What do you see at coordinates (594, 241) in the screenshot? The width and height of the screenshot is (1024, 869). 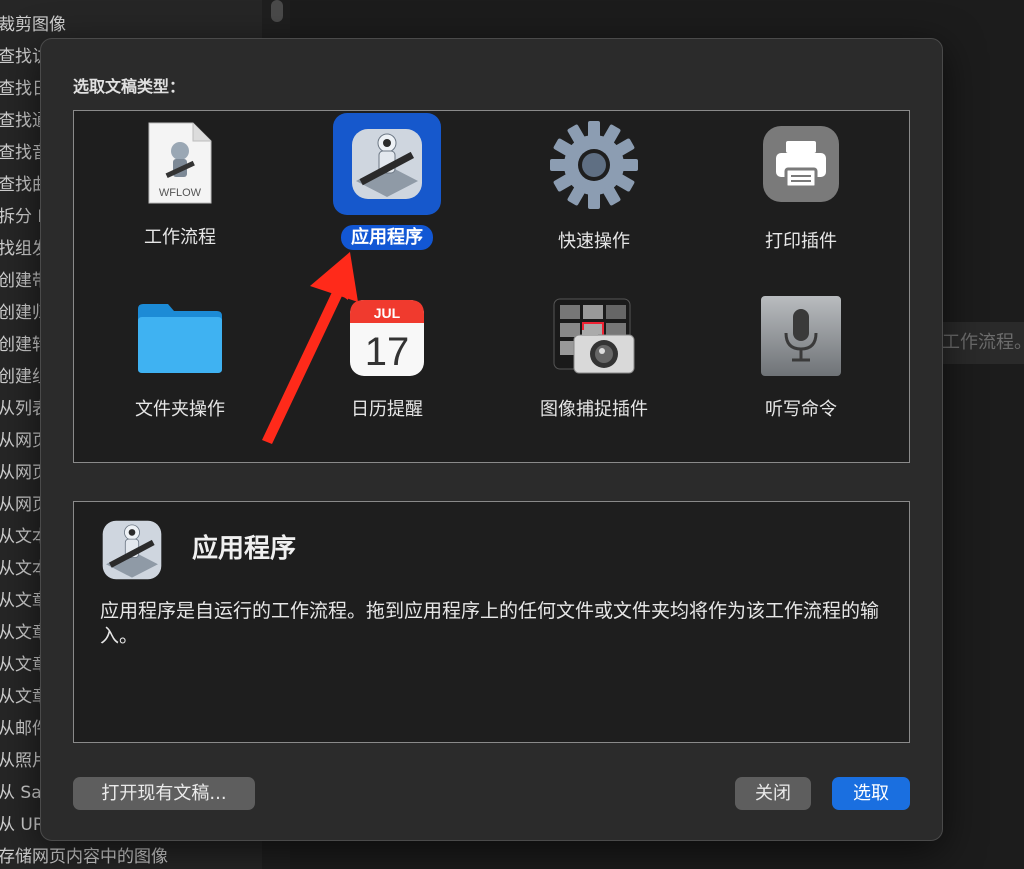 I see `type-label: 快速操作` at bounding box center [594, 241].